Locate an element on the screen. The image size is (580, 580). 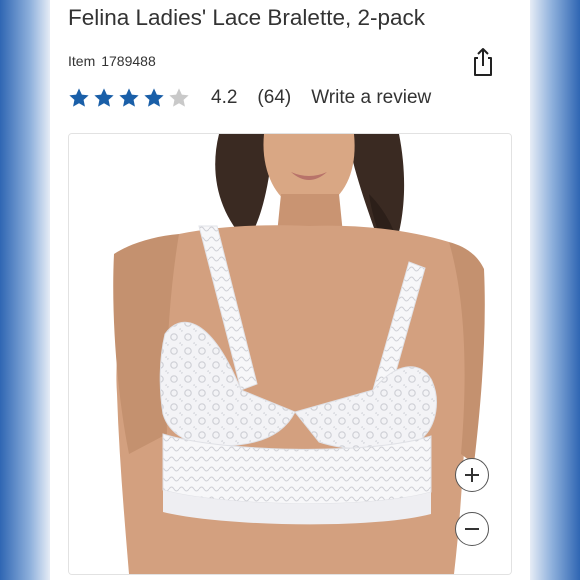
zoom-out-button is located at coordinates (472, 529).